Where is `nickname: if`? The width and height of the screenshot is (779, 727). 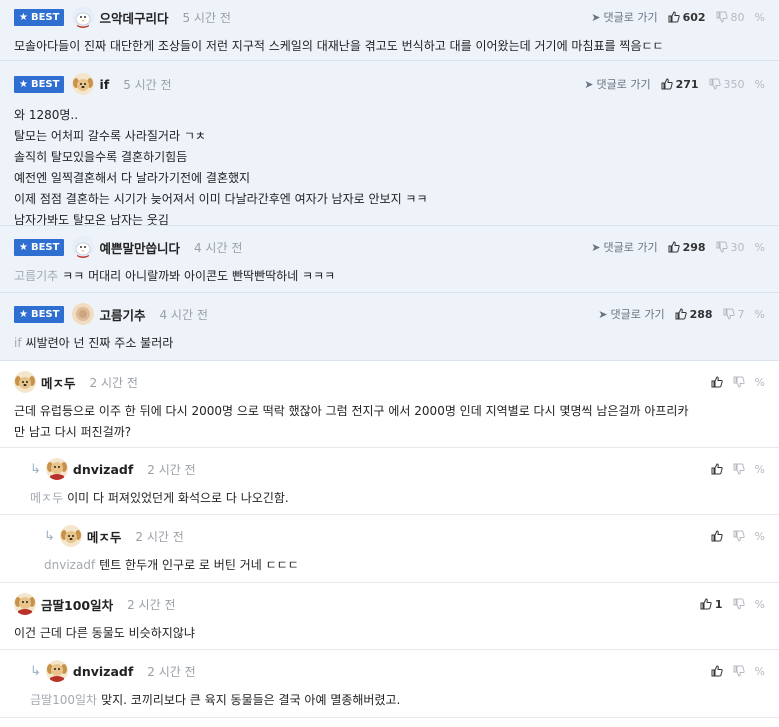
nickname: if is located at coordinates (104, 84).